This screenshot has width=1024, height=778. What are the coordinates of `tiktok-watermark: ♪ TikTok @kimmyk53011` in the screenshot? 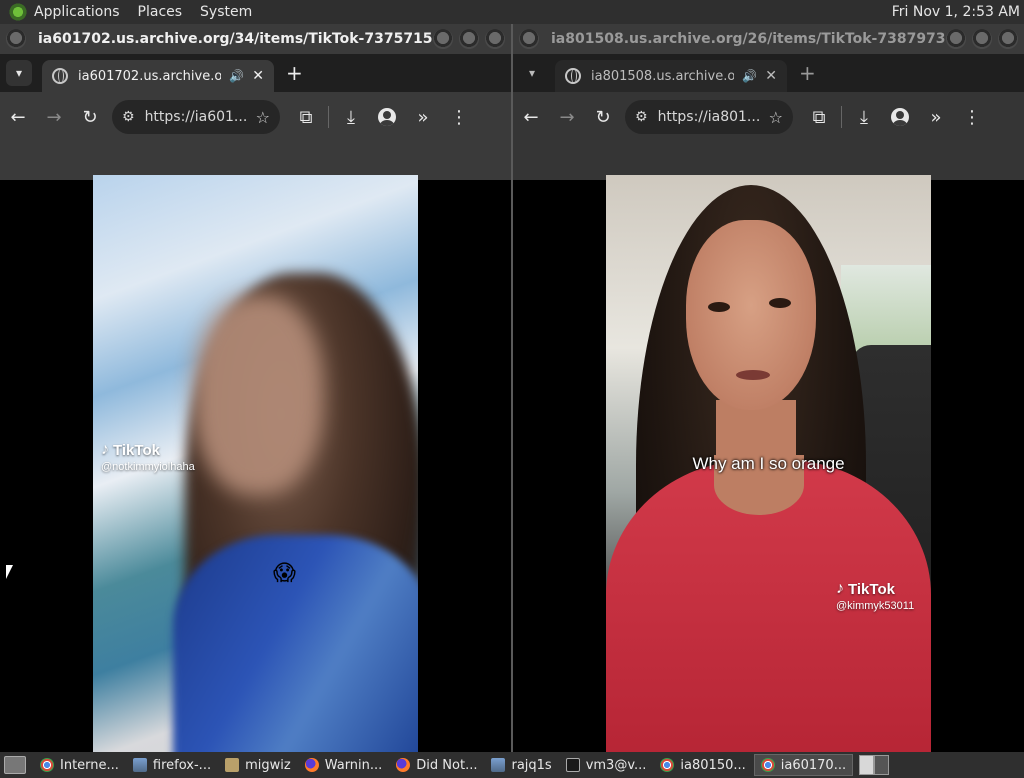 It's located at (875, 596).